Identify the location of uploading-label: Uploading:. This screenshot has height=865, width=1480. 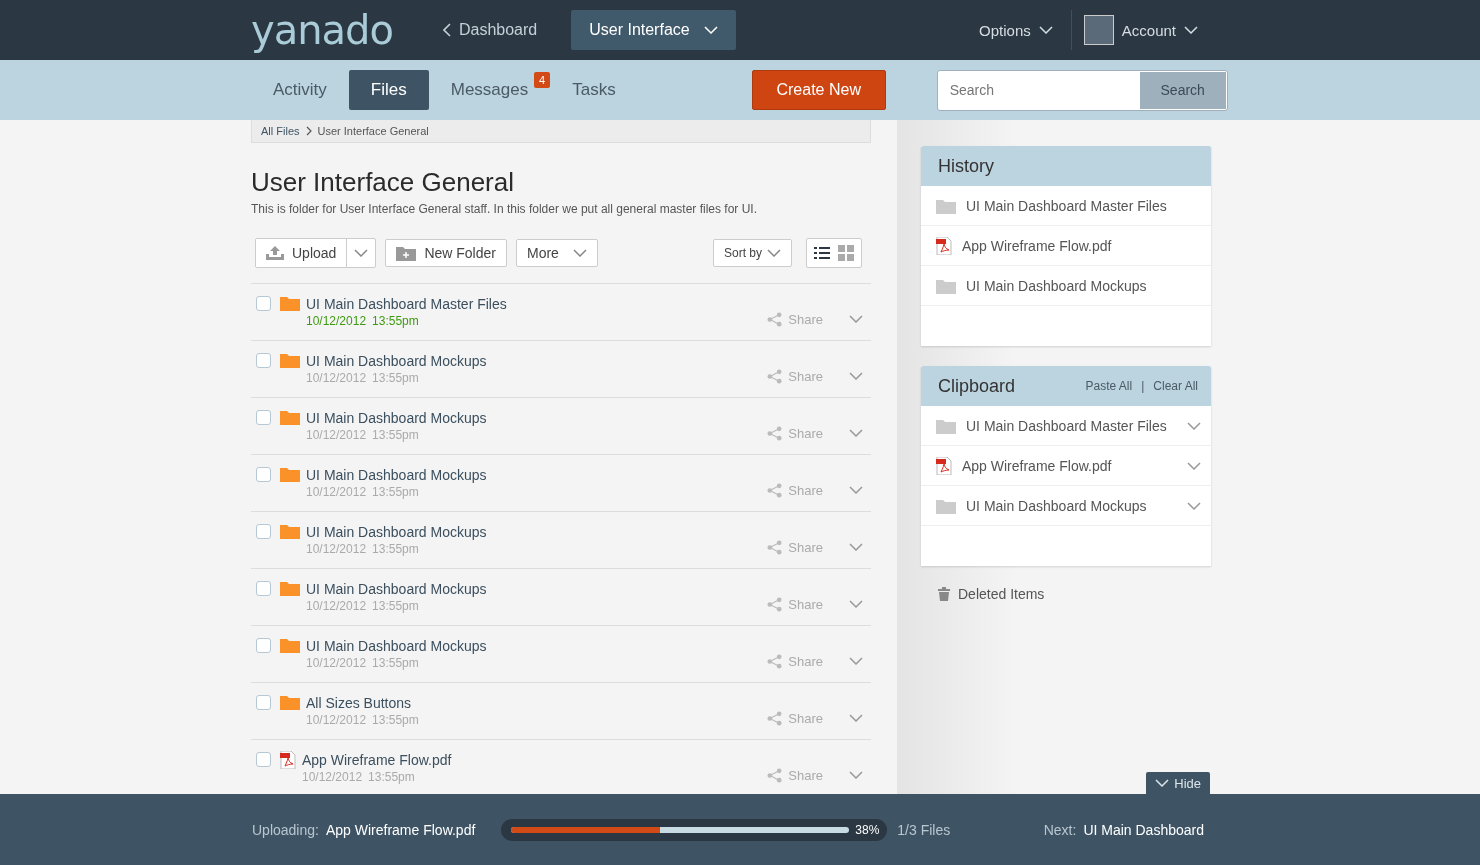
(285, 829).